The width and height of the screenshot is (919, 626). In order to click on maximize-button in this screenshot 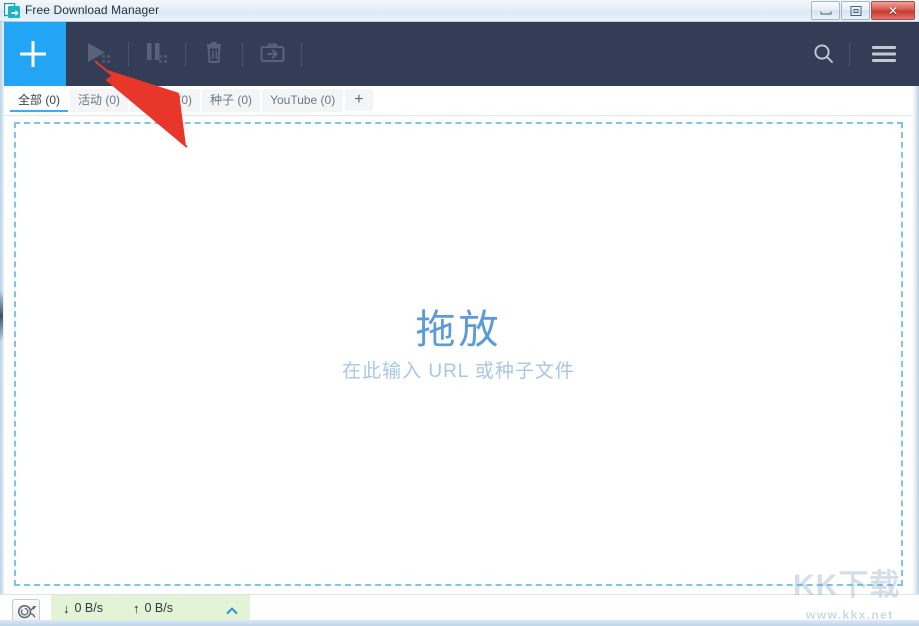, I will do `click(855, 10)`.